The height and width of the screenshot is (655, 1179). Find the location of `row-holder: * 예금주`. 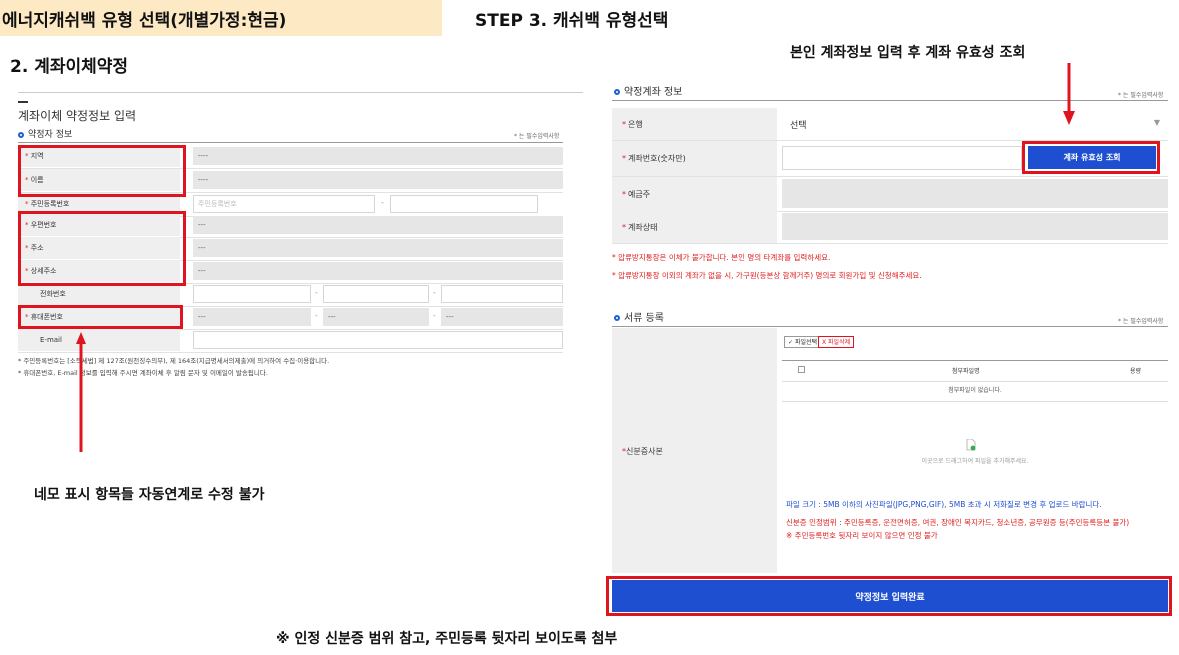

row-holder: * 예금주 is located at coordinates (890, 194).